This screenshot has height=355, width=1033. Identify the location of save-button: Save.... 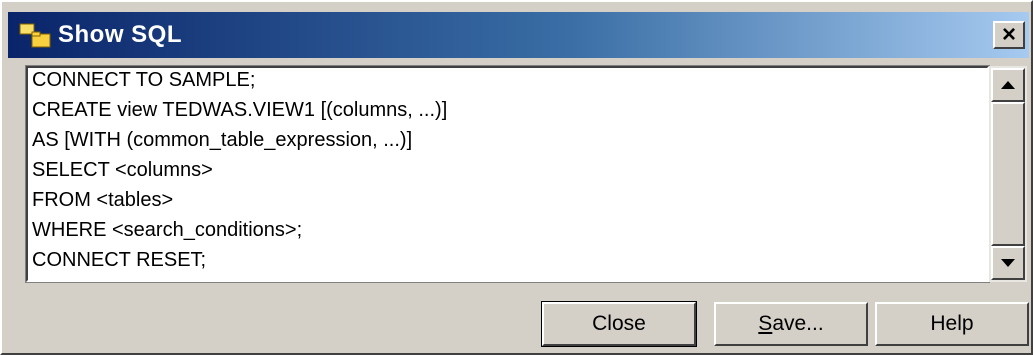
(791, 324).